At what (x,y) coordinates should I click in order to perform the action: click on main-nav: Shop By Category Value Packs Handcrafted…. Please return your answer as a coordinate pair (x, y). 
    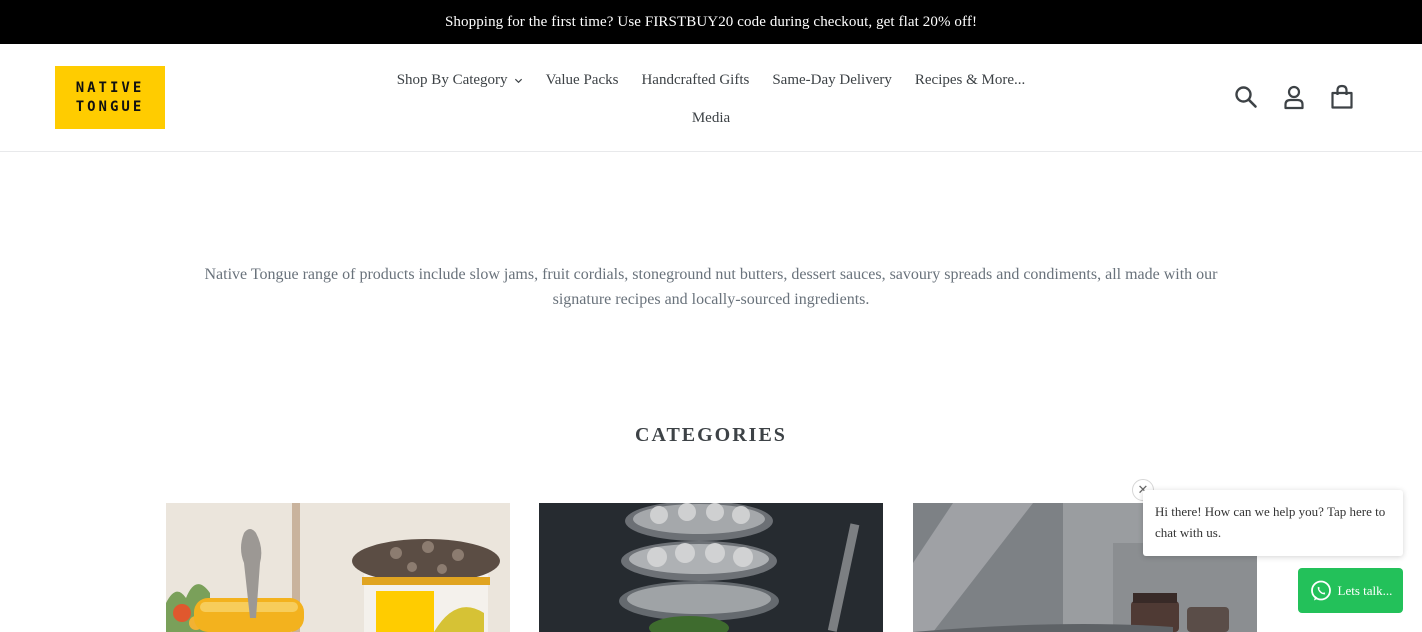
    Looking at the image, I should click on (711, 99).